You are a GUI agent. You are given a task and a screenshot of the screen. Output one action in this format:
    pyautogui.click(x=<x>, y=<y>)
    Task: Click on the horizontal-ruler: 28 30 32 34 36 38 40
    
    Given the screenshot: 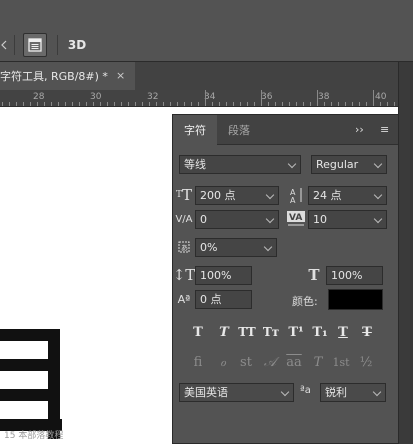 What is the action you would take?
    pyautogui.click(x=199, y=98)
    